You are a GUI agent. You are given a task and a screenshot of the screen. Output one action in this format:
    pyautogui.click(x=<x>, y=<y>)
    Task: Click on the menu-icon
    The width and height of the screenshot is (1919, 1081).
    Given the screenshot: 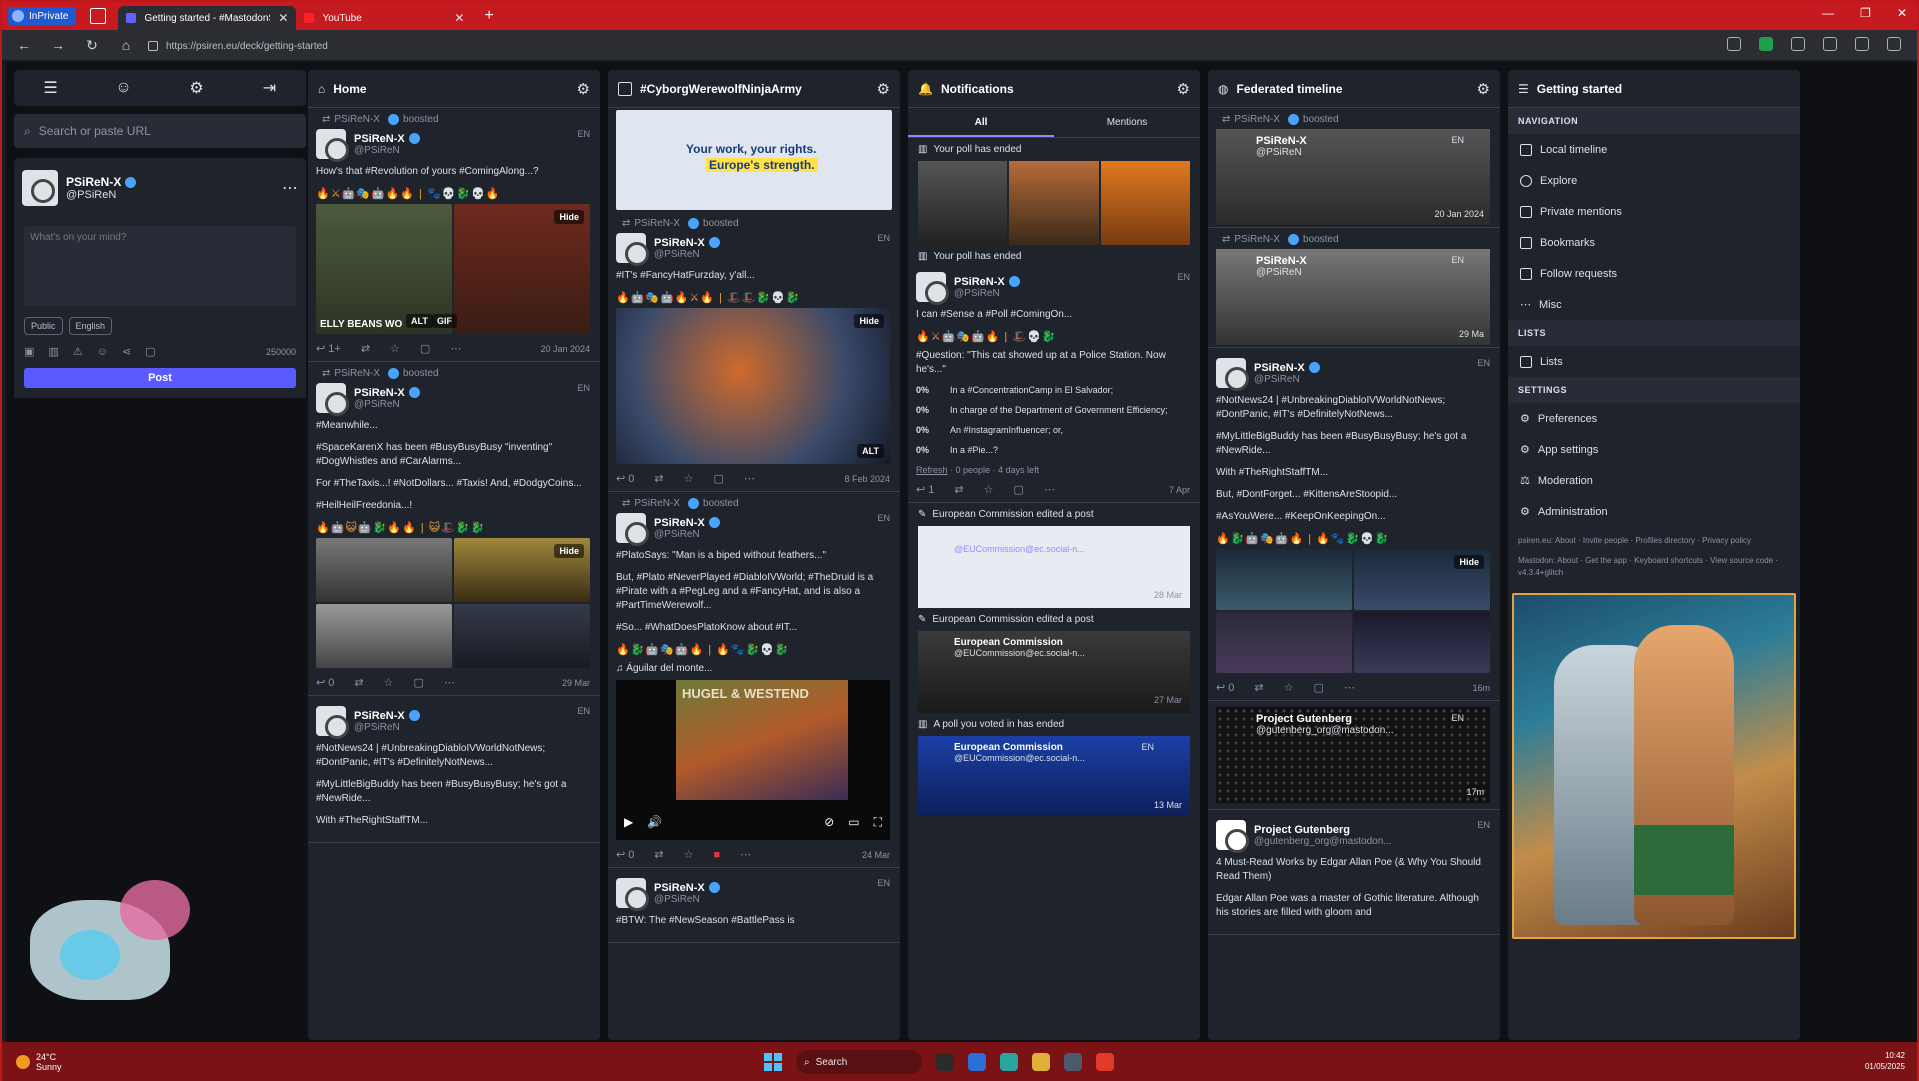 What is the action you would take?
    pyautogui.click(x=1894, y=44)
    